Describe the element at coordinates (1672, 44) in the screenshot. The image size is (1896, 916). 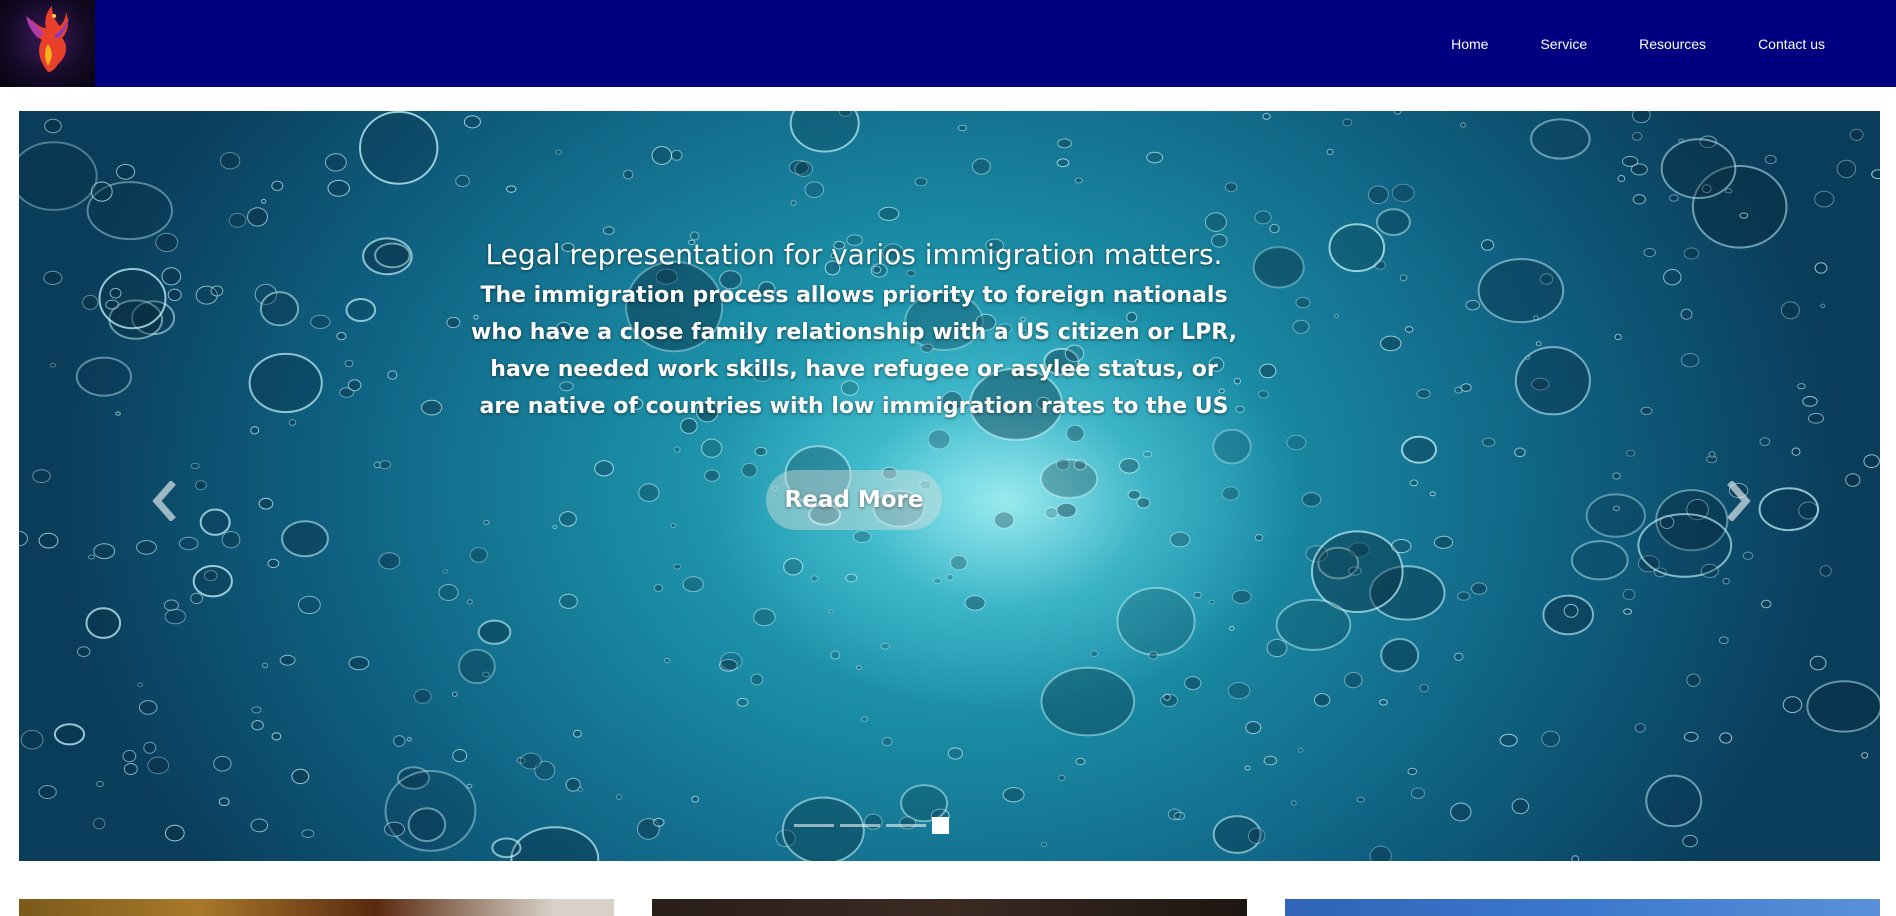
I see `nav-resources-link: Resources` at that location.